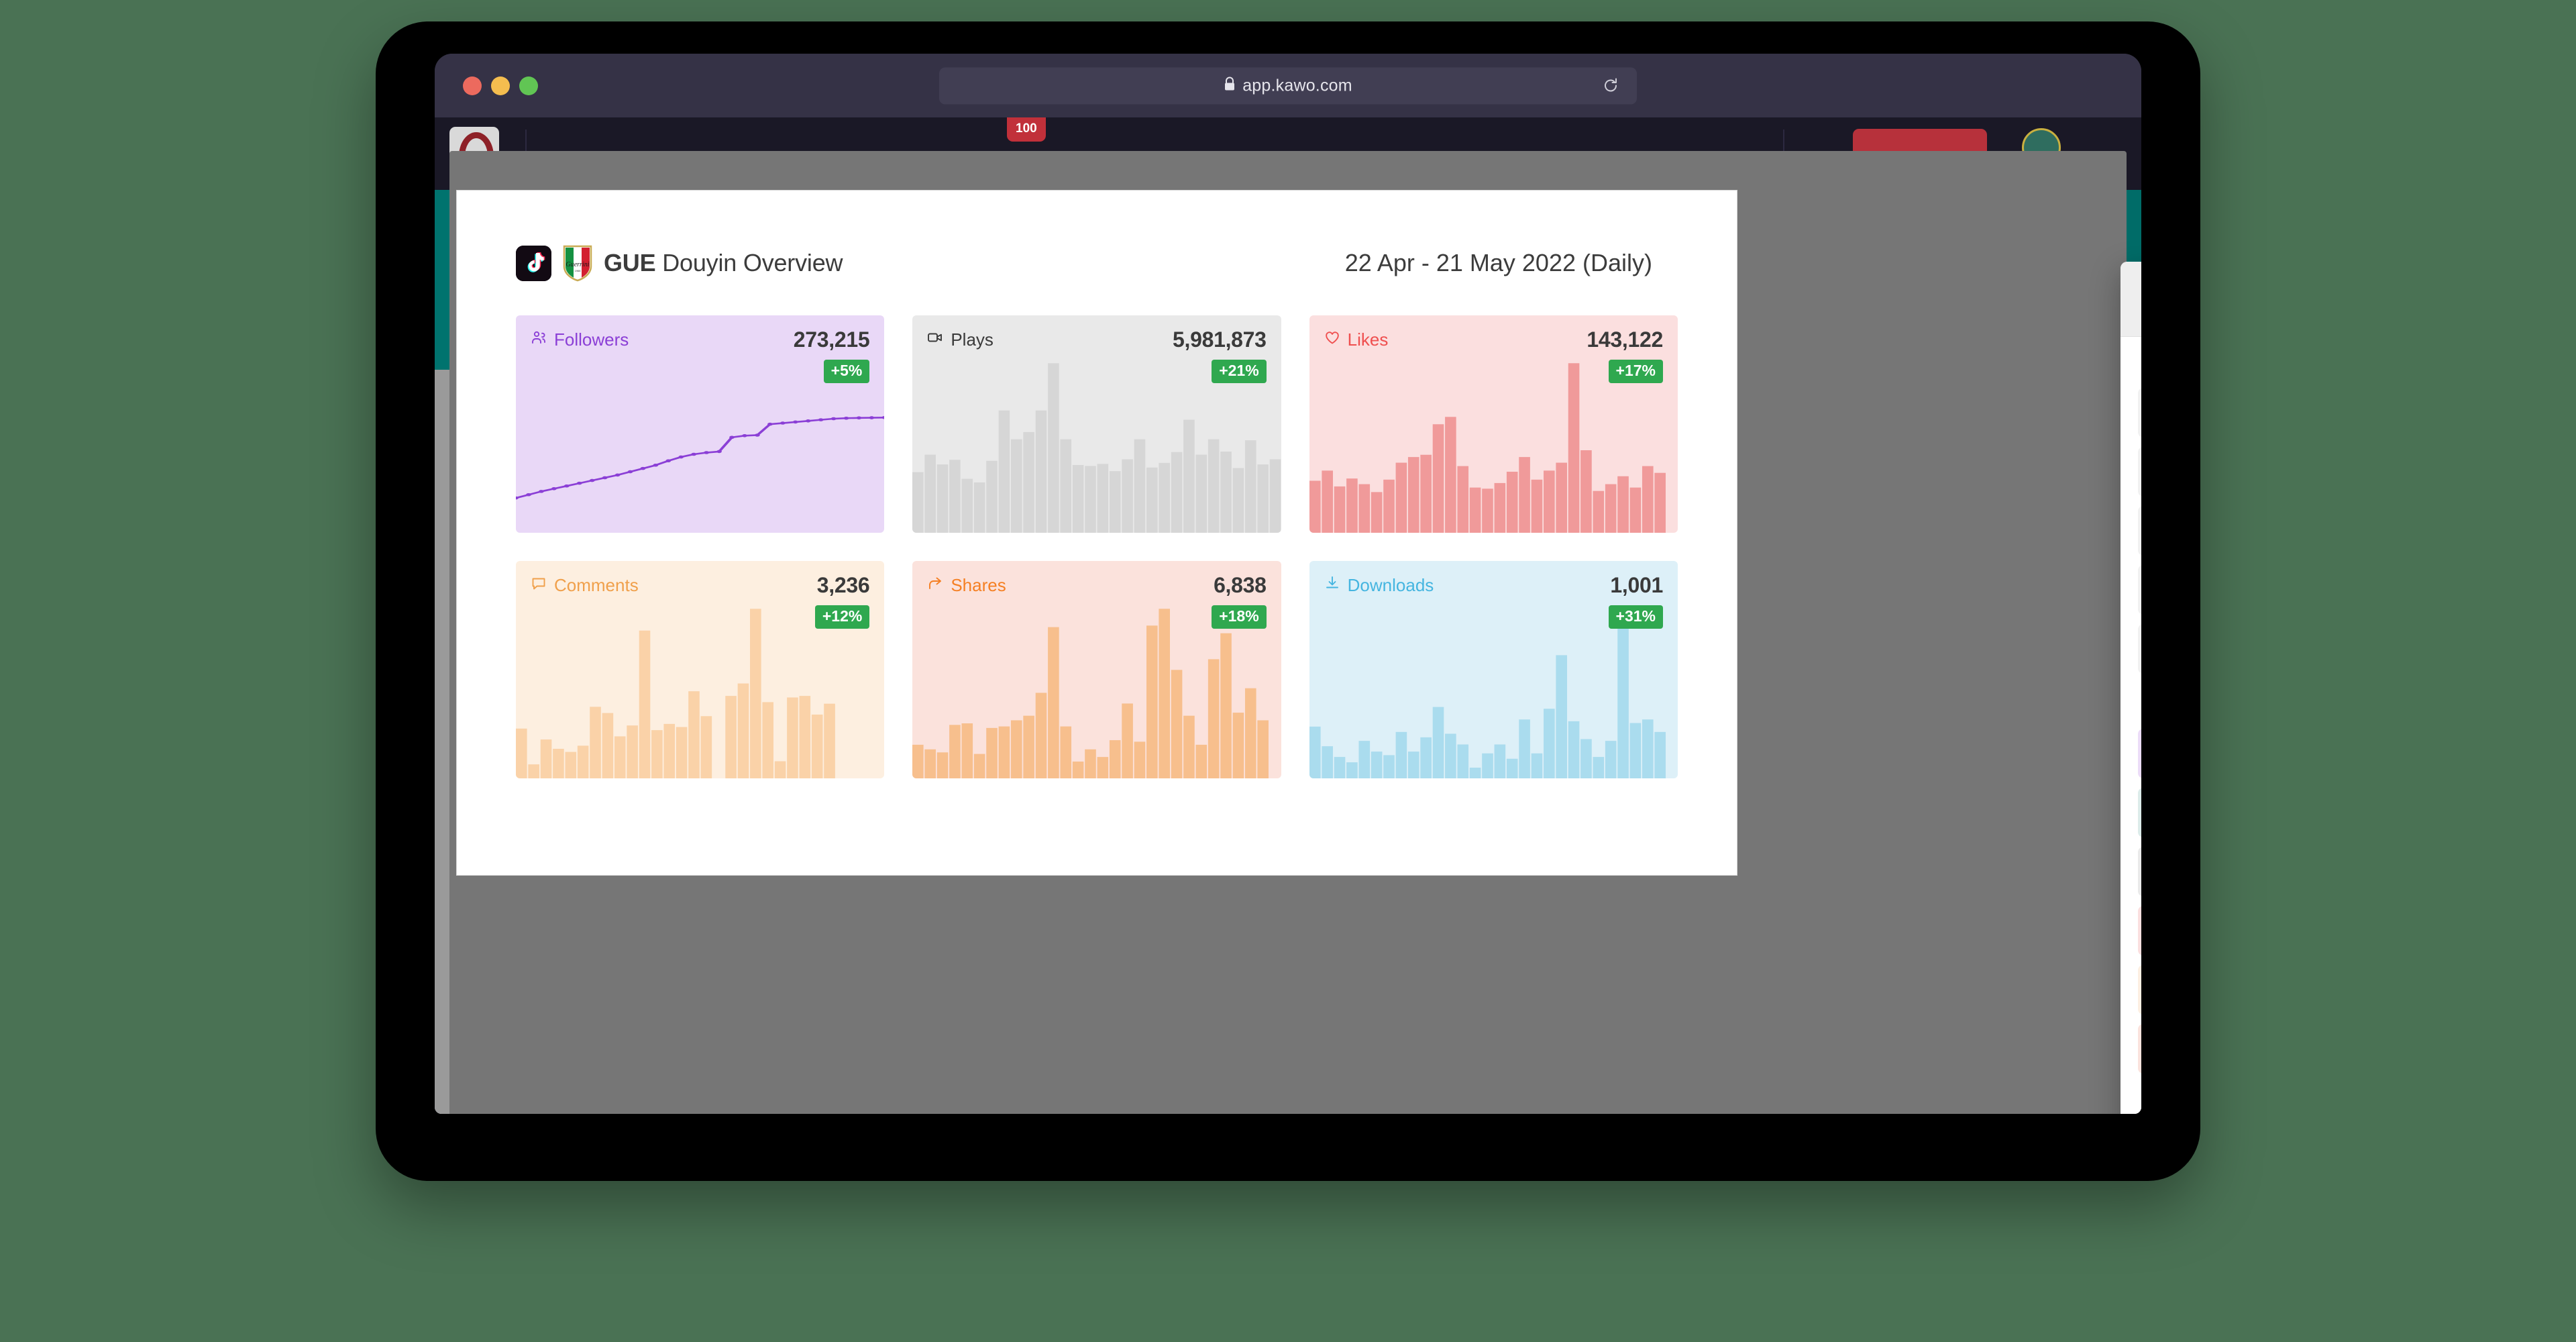 The height and width of the screenshot is (1342, 2576). What do you see at coordinates (2139, 872) in the screenshot?
I see `metric-row-plays: Plays` at bounding box center [2139, 872].